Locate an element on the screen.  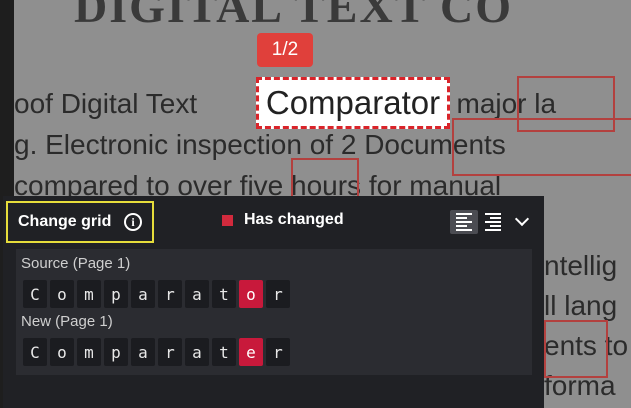
source-cells: Comparator is located at coordinates (156, 294).